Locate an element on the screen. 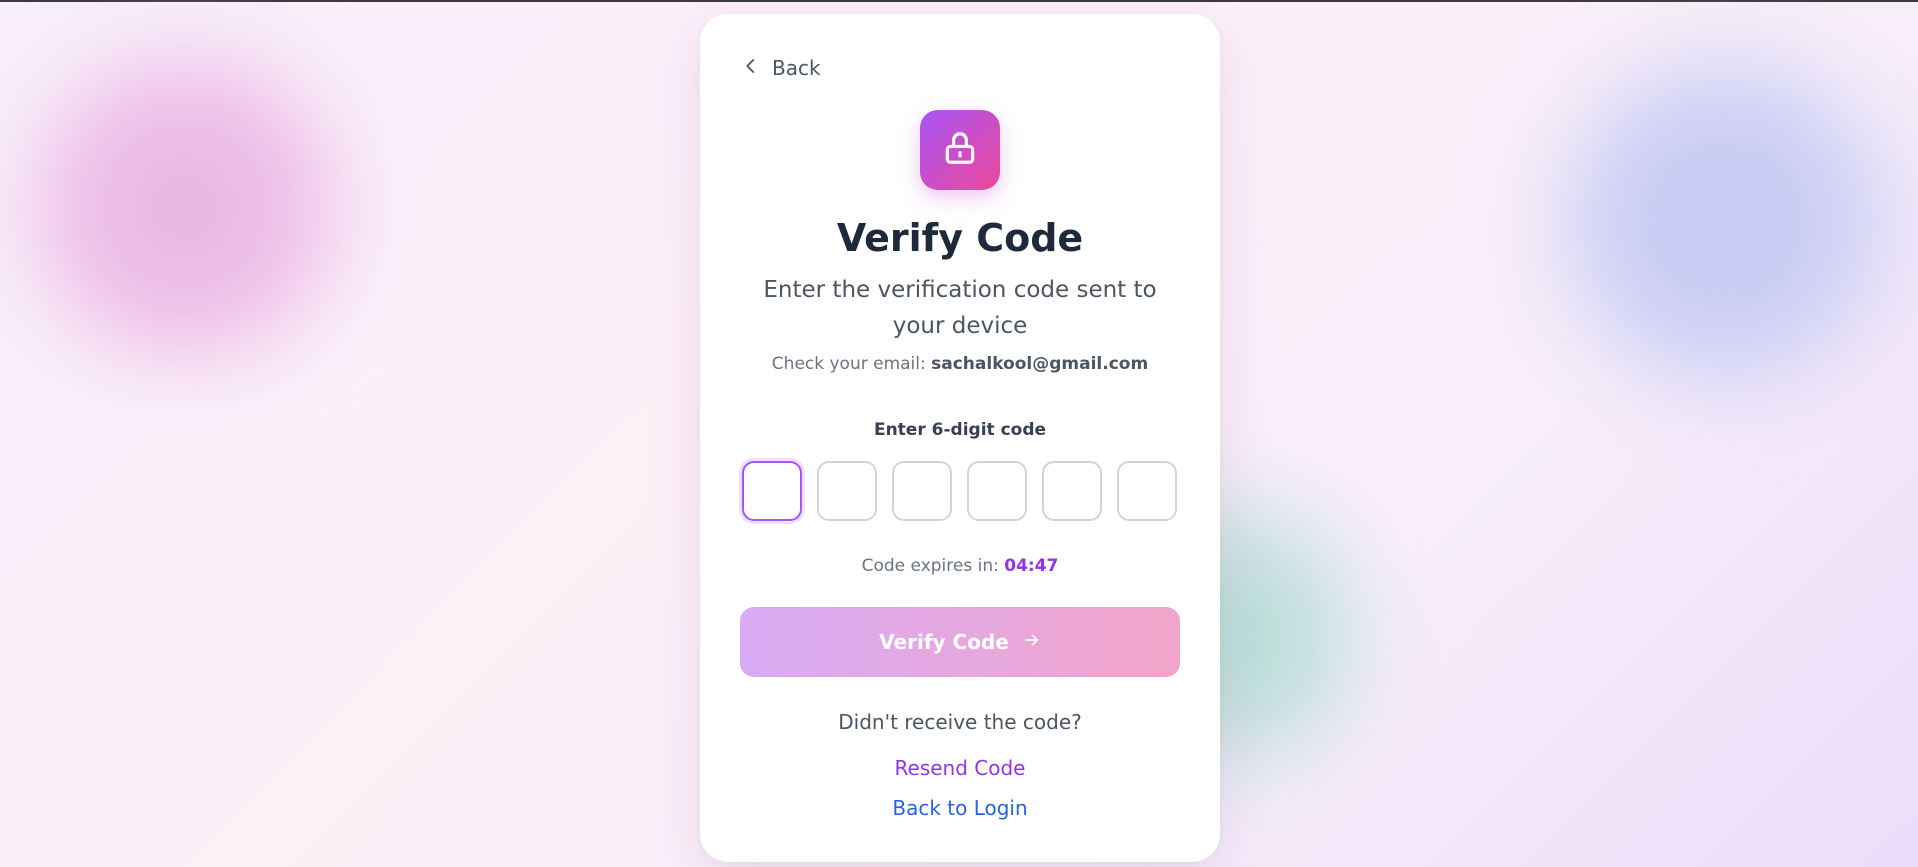 The image size is (1918, 867). chevron-left-icon is located at coordinates (751, 68).